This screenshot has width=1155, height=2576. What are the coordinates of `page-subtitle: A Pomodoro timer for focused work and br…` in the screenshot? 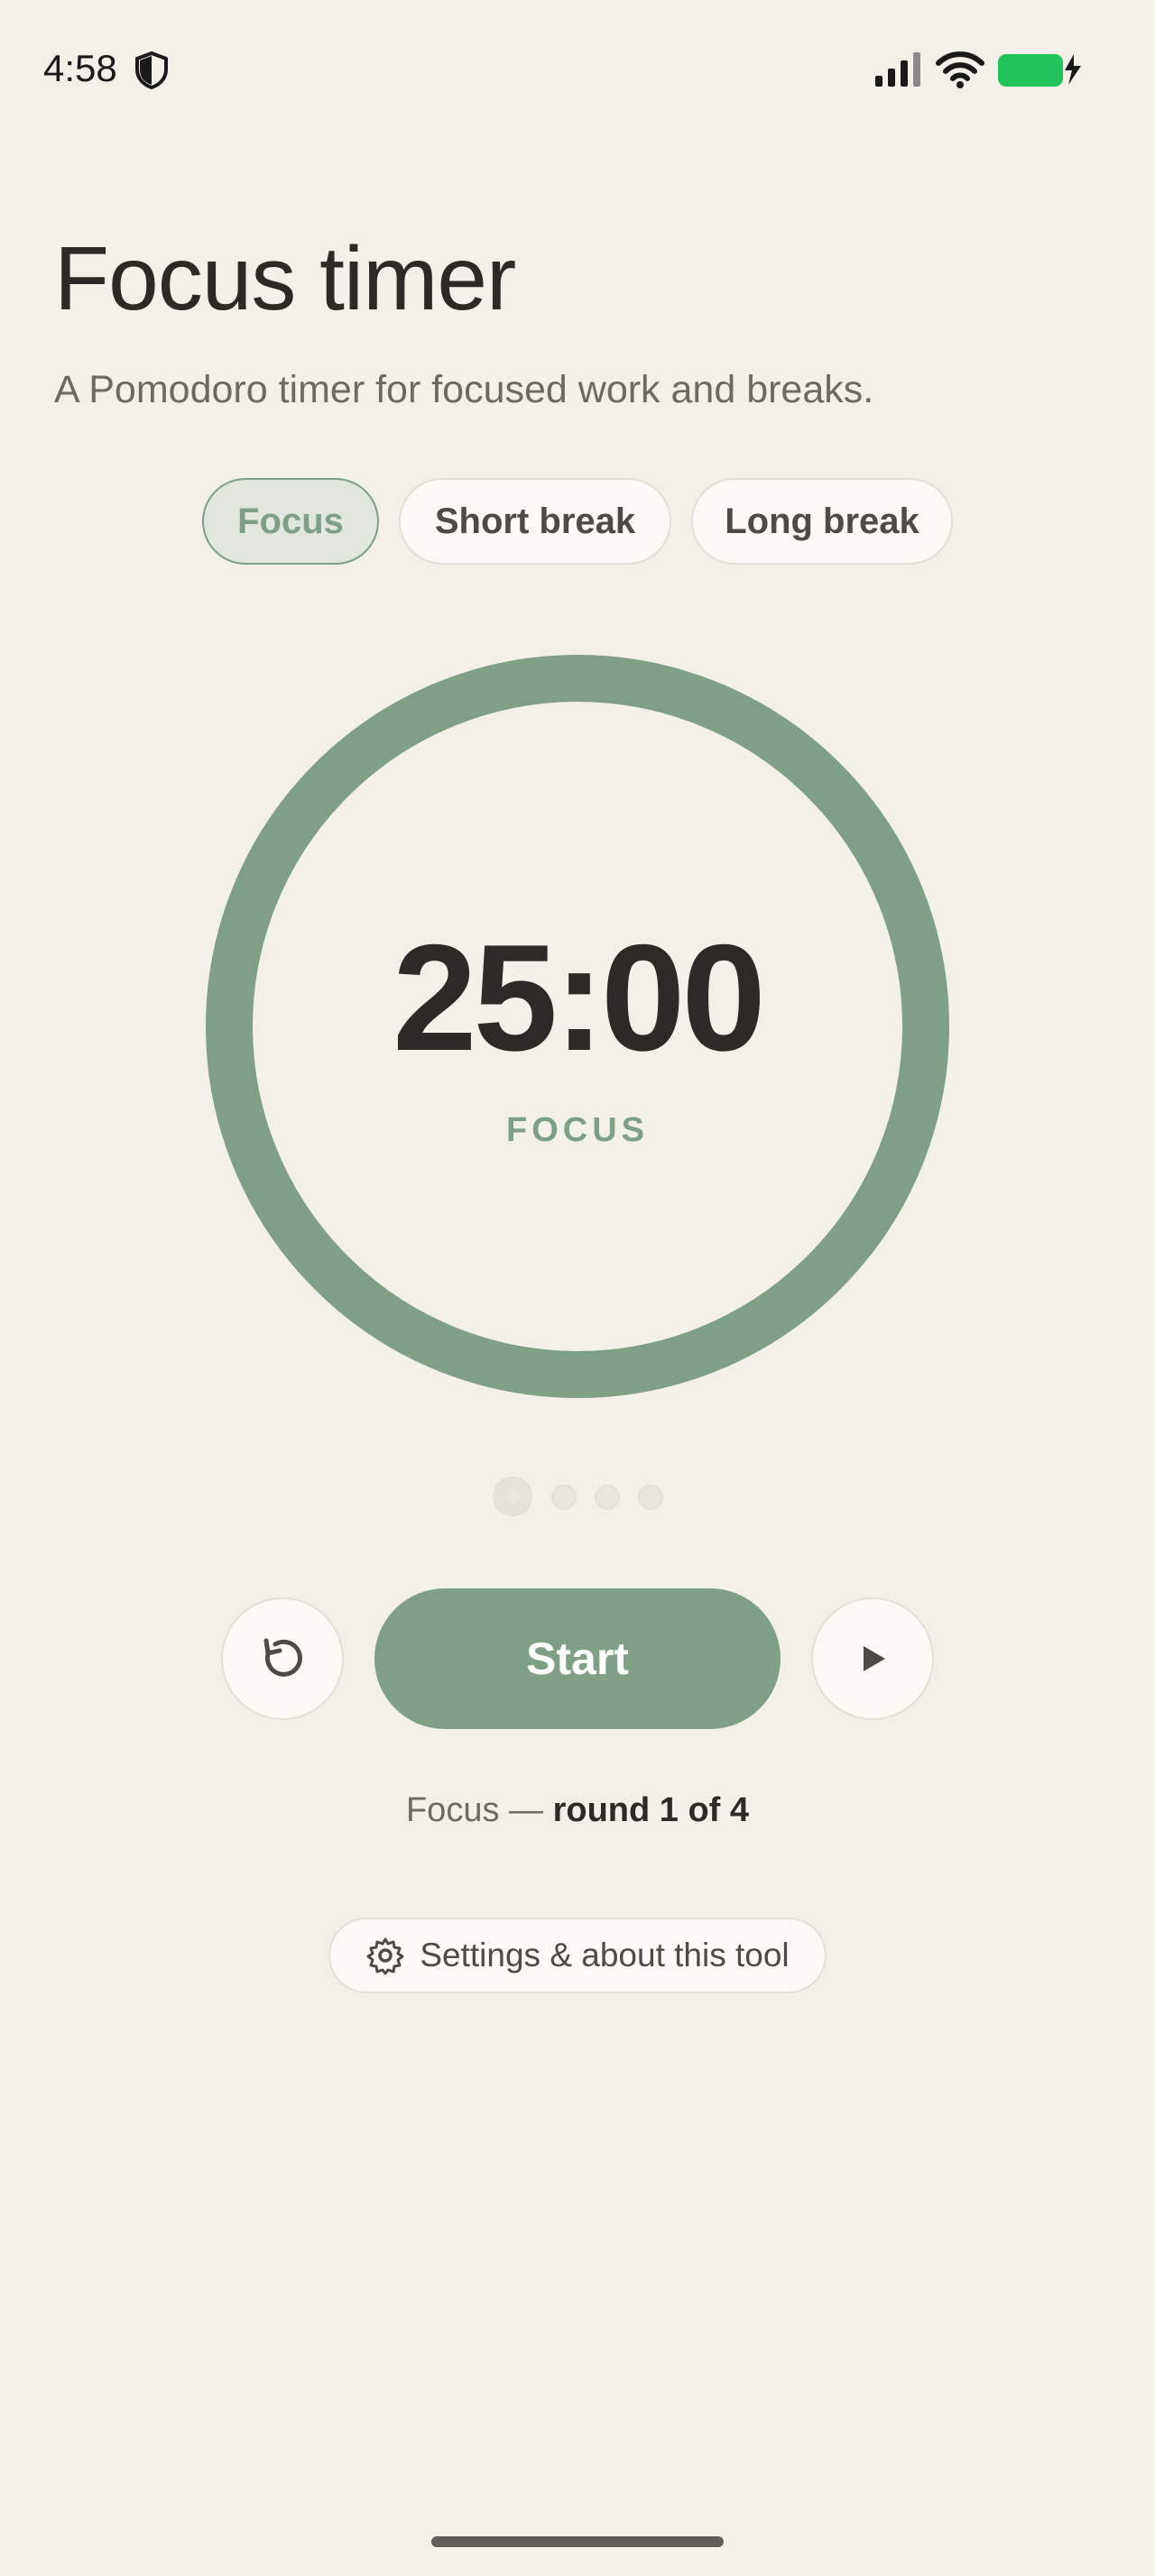 It's located at (464, 389).